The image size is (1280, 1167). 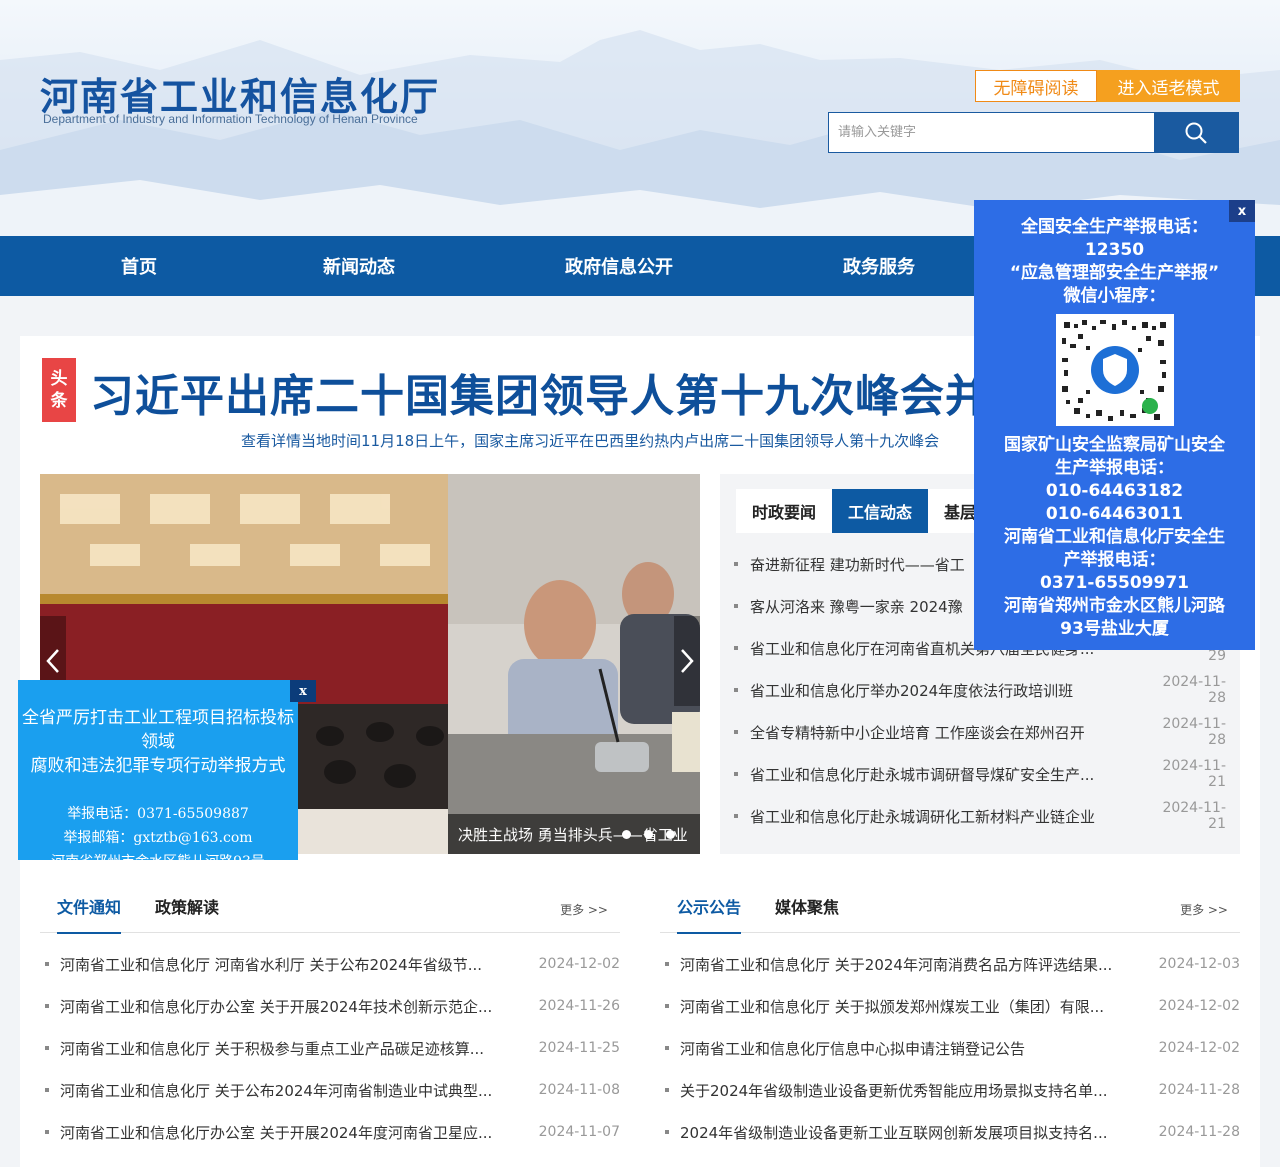 I want to click on popup-line: 河南省郑州市金水区熊儿河路, so click(x=1114, y=606).